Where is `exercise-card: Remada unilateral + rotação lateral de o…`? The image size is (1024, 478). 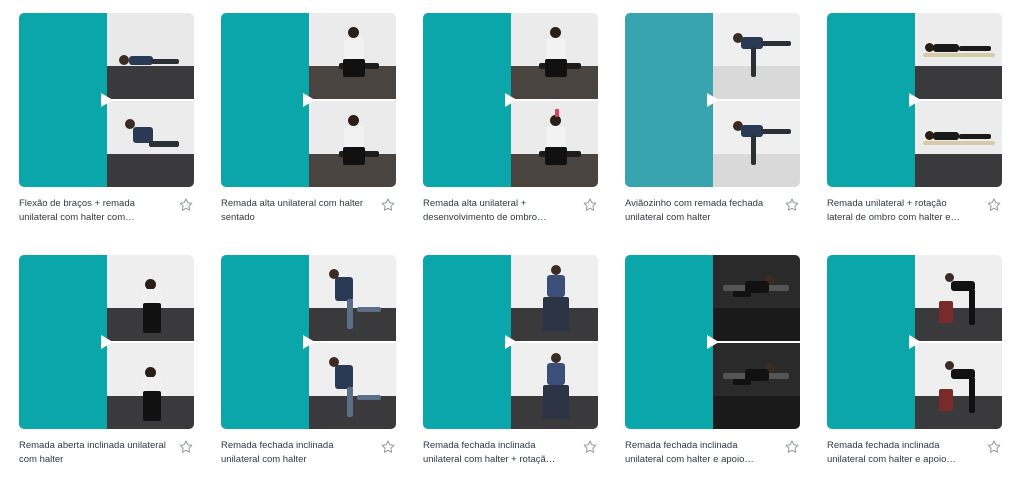 exercise-card: Remada unilateral + rotação lateral de o… is located at coordinates (914, 120).